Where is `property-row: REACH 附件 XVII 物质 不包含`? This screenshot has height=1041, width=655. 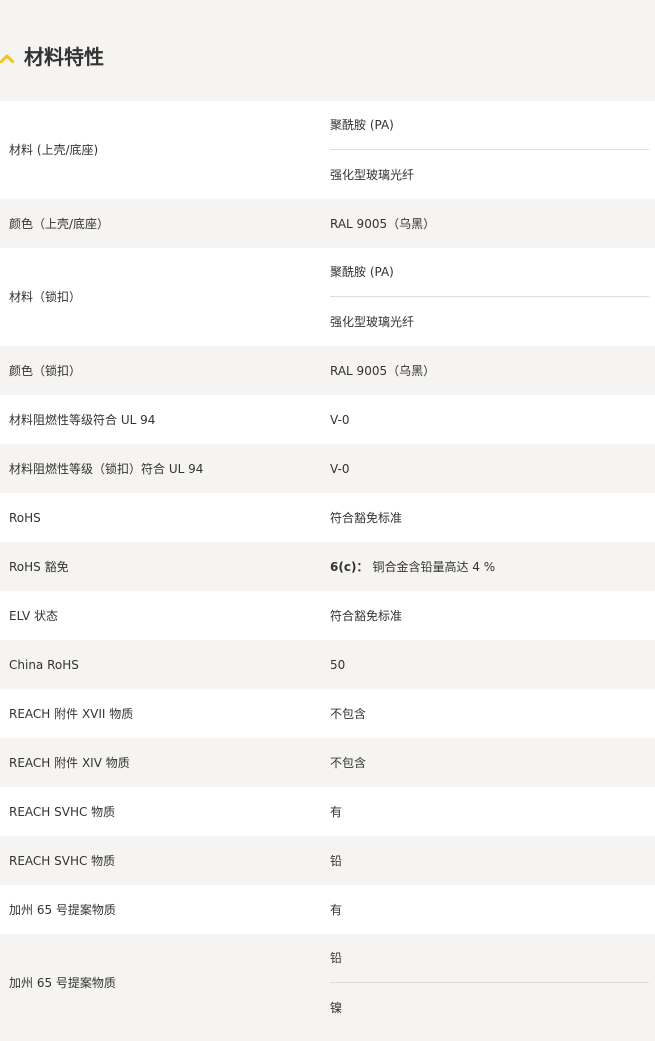
property-row: REACH 附件 XVII 物质 不包含 is located at coordinates (327, 713).